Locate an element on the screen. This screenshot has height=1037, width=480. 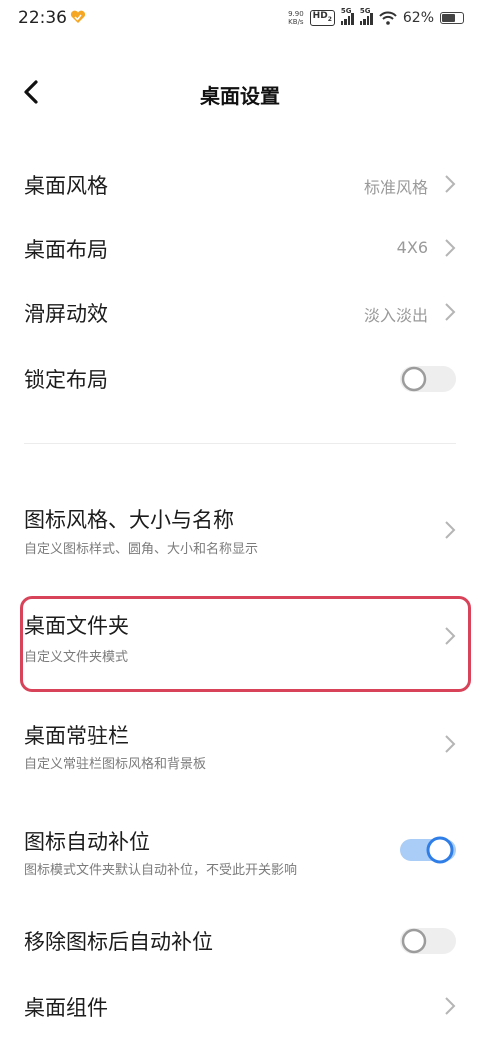
network-speed: 9.90 KB/s is located at coordinates (296, 18).